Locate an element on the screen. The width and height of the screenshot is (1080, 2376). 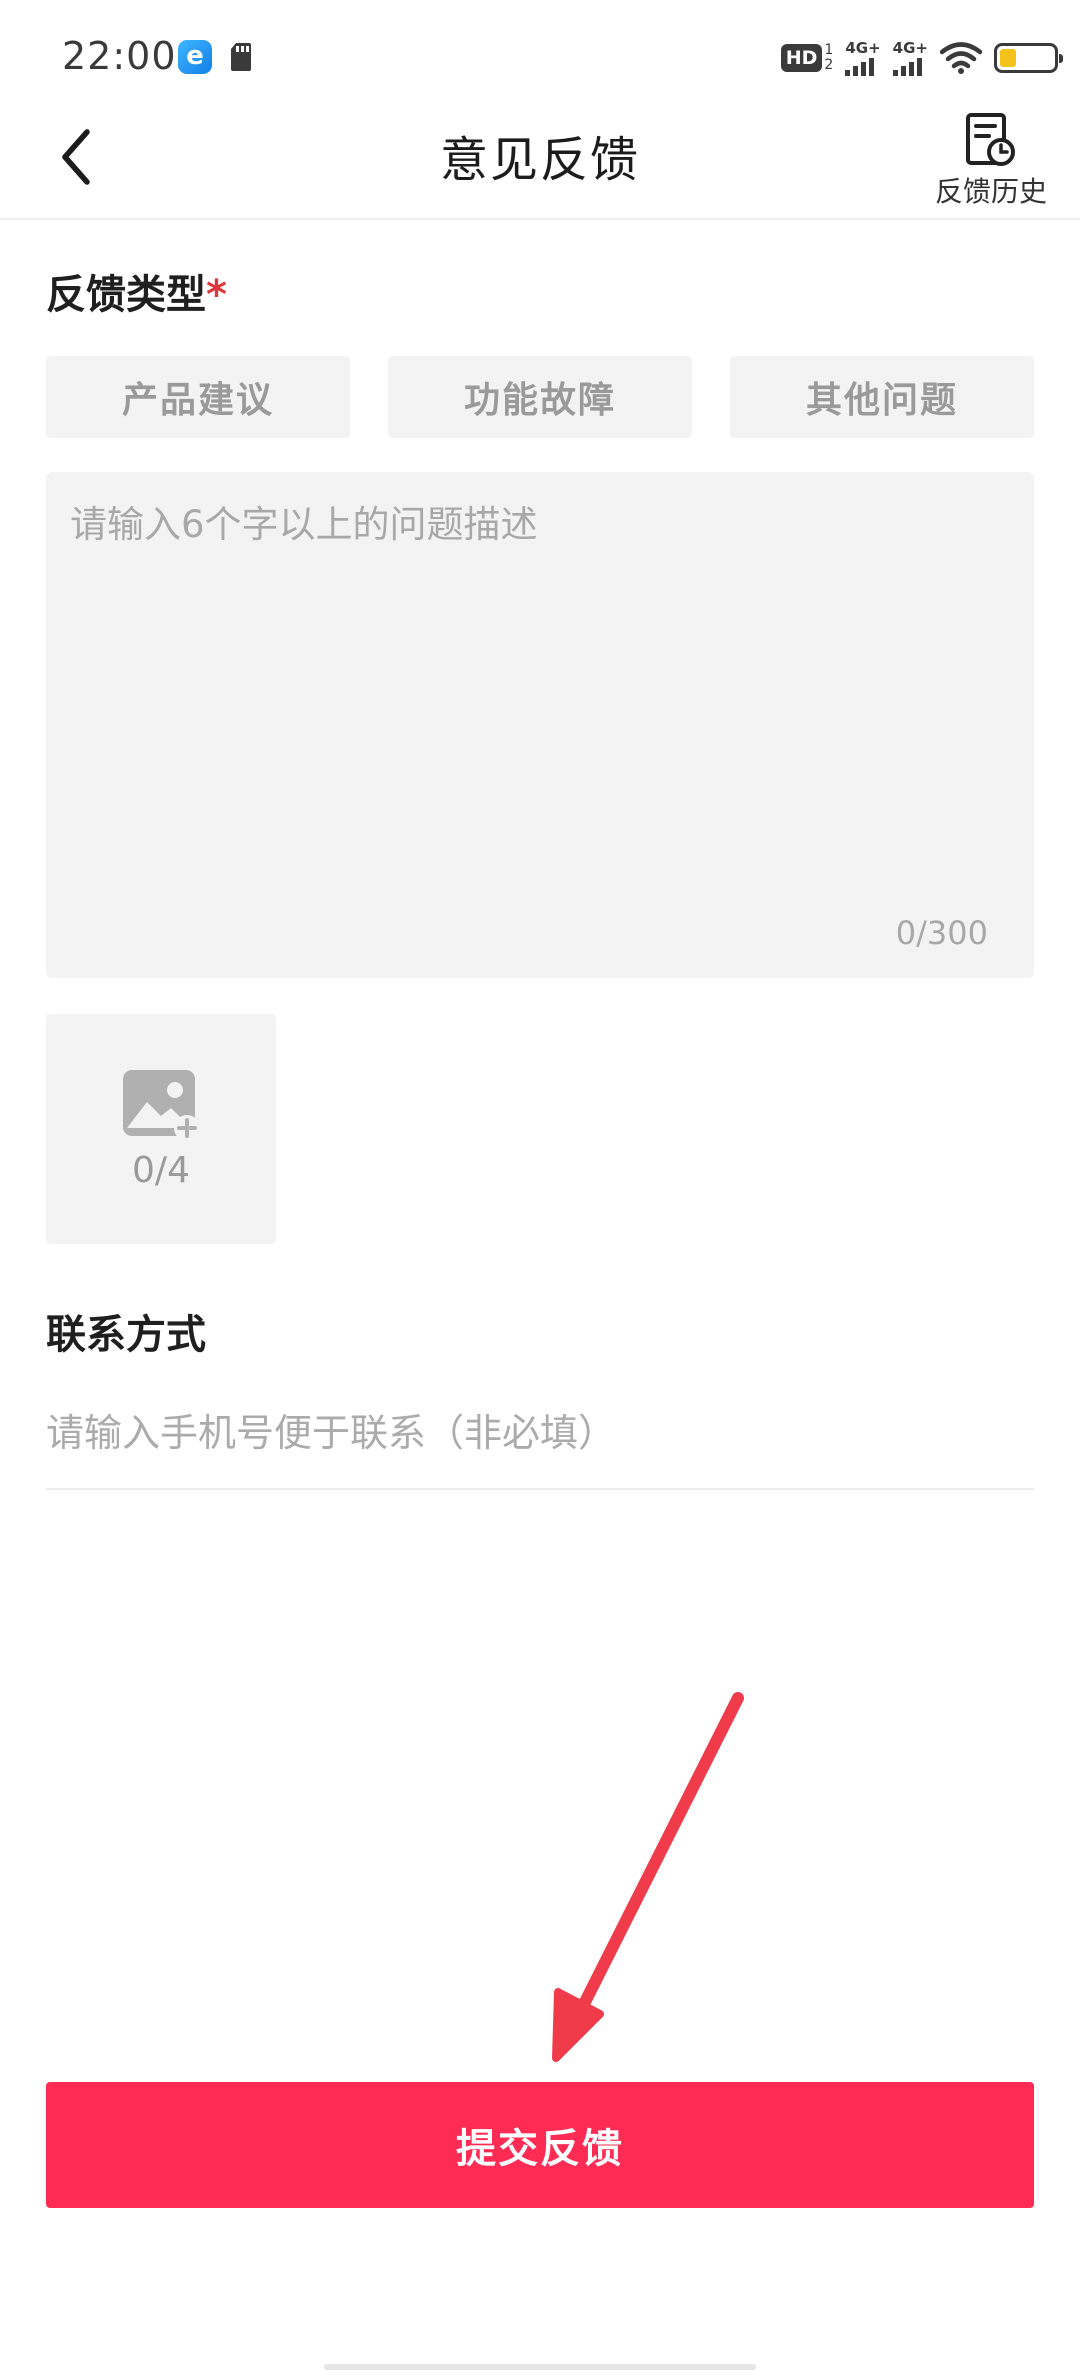
status-time: 22:00 is located at coordinates (119, 56).